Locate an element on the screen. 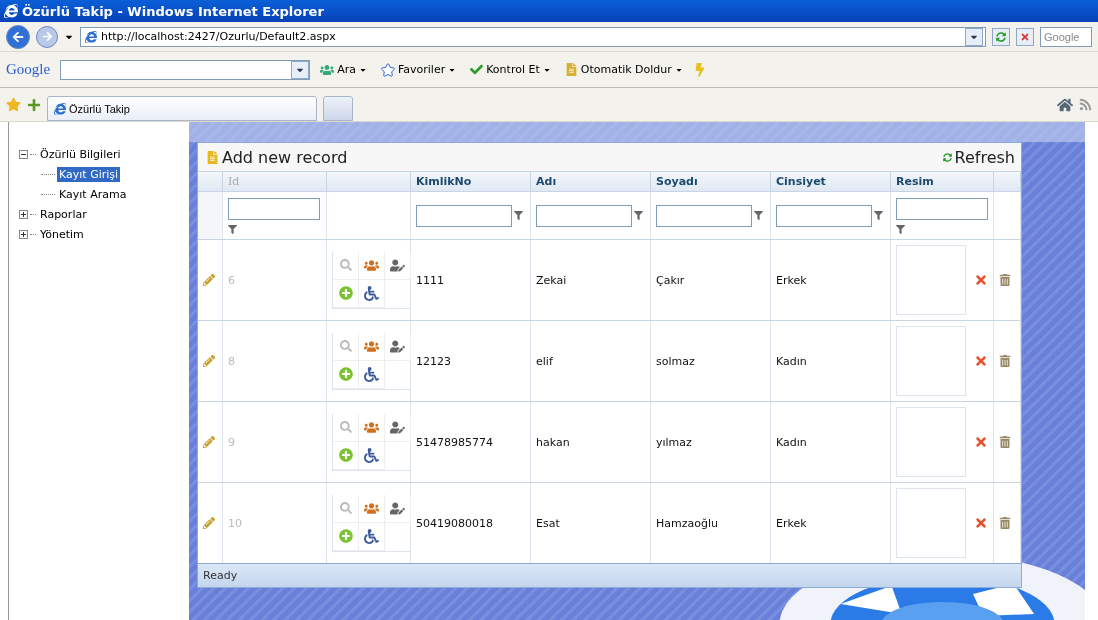 This screenshot has width=1098, height=620. table-cell: 51478985774 is located at coordinates (471, 442).